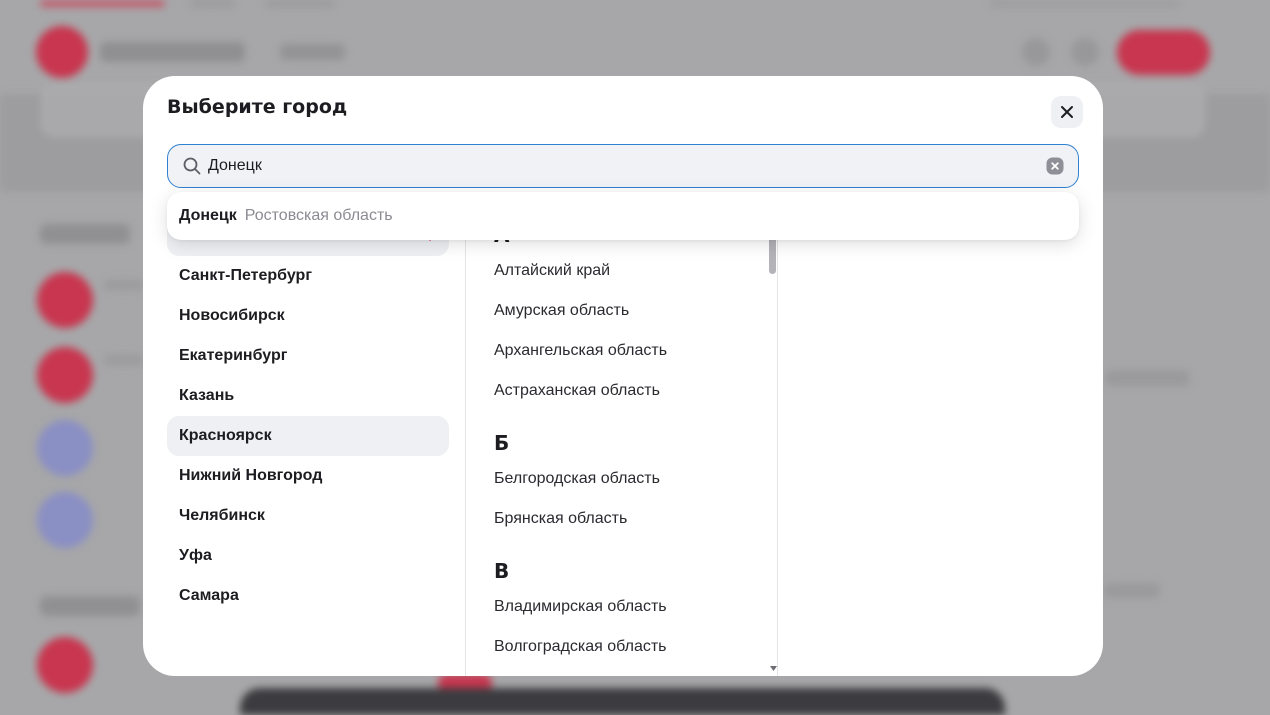 Image resolution: width=1270 pixels, height=715 pixels. I want to click on city-name: Самара, so click(209, 595).